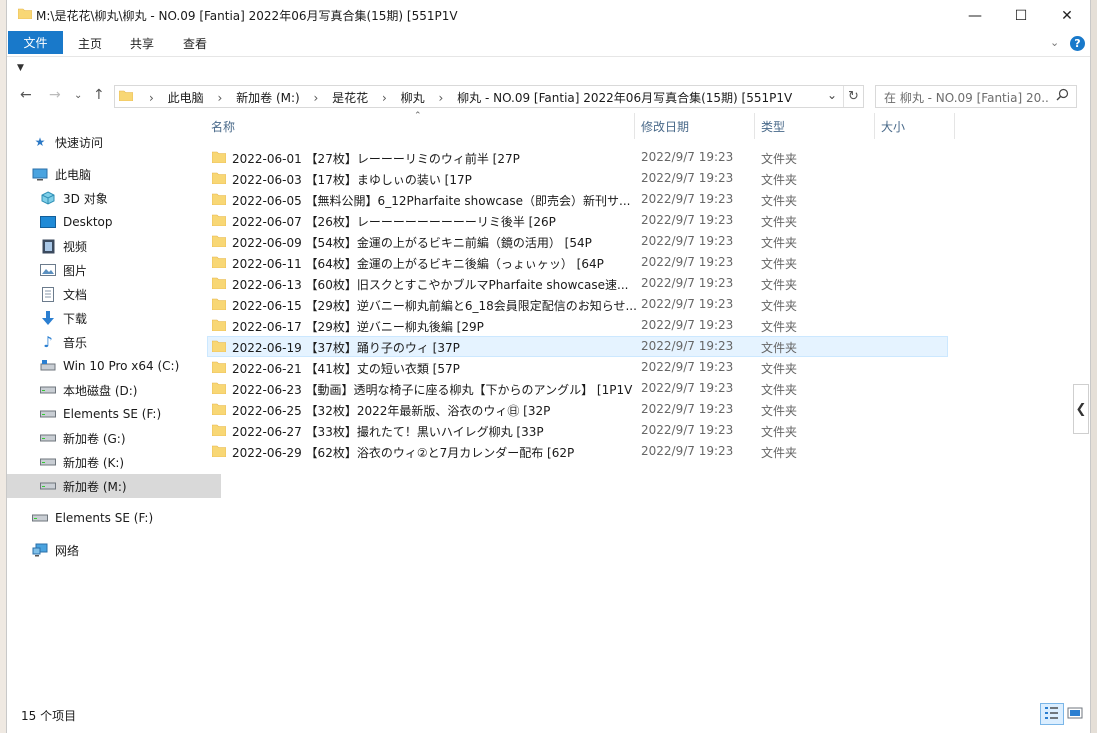  I want to click on sidebar-item-music: ♪ 音乐, so click(114, 342).